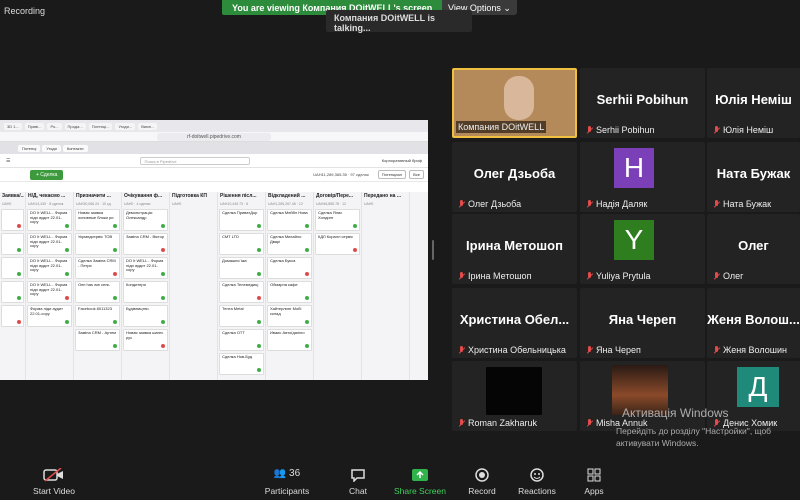  I want to click on participant-tile: Юлія Неміш Юлія Неміш, so click(753, 103).